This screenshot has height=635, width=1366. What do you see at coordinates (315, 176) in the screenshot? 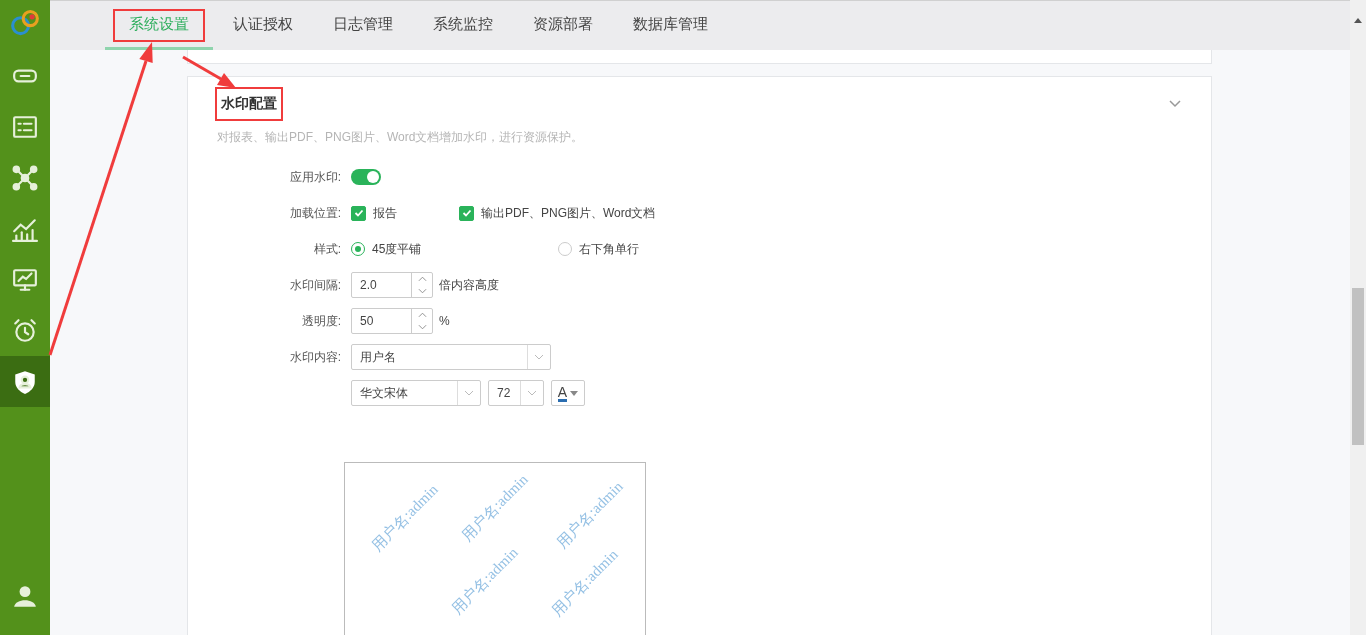
I see `field-label: 应用水印:` at bounding box center [315, 176].